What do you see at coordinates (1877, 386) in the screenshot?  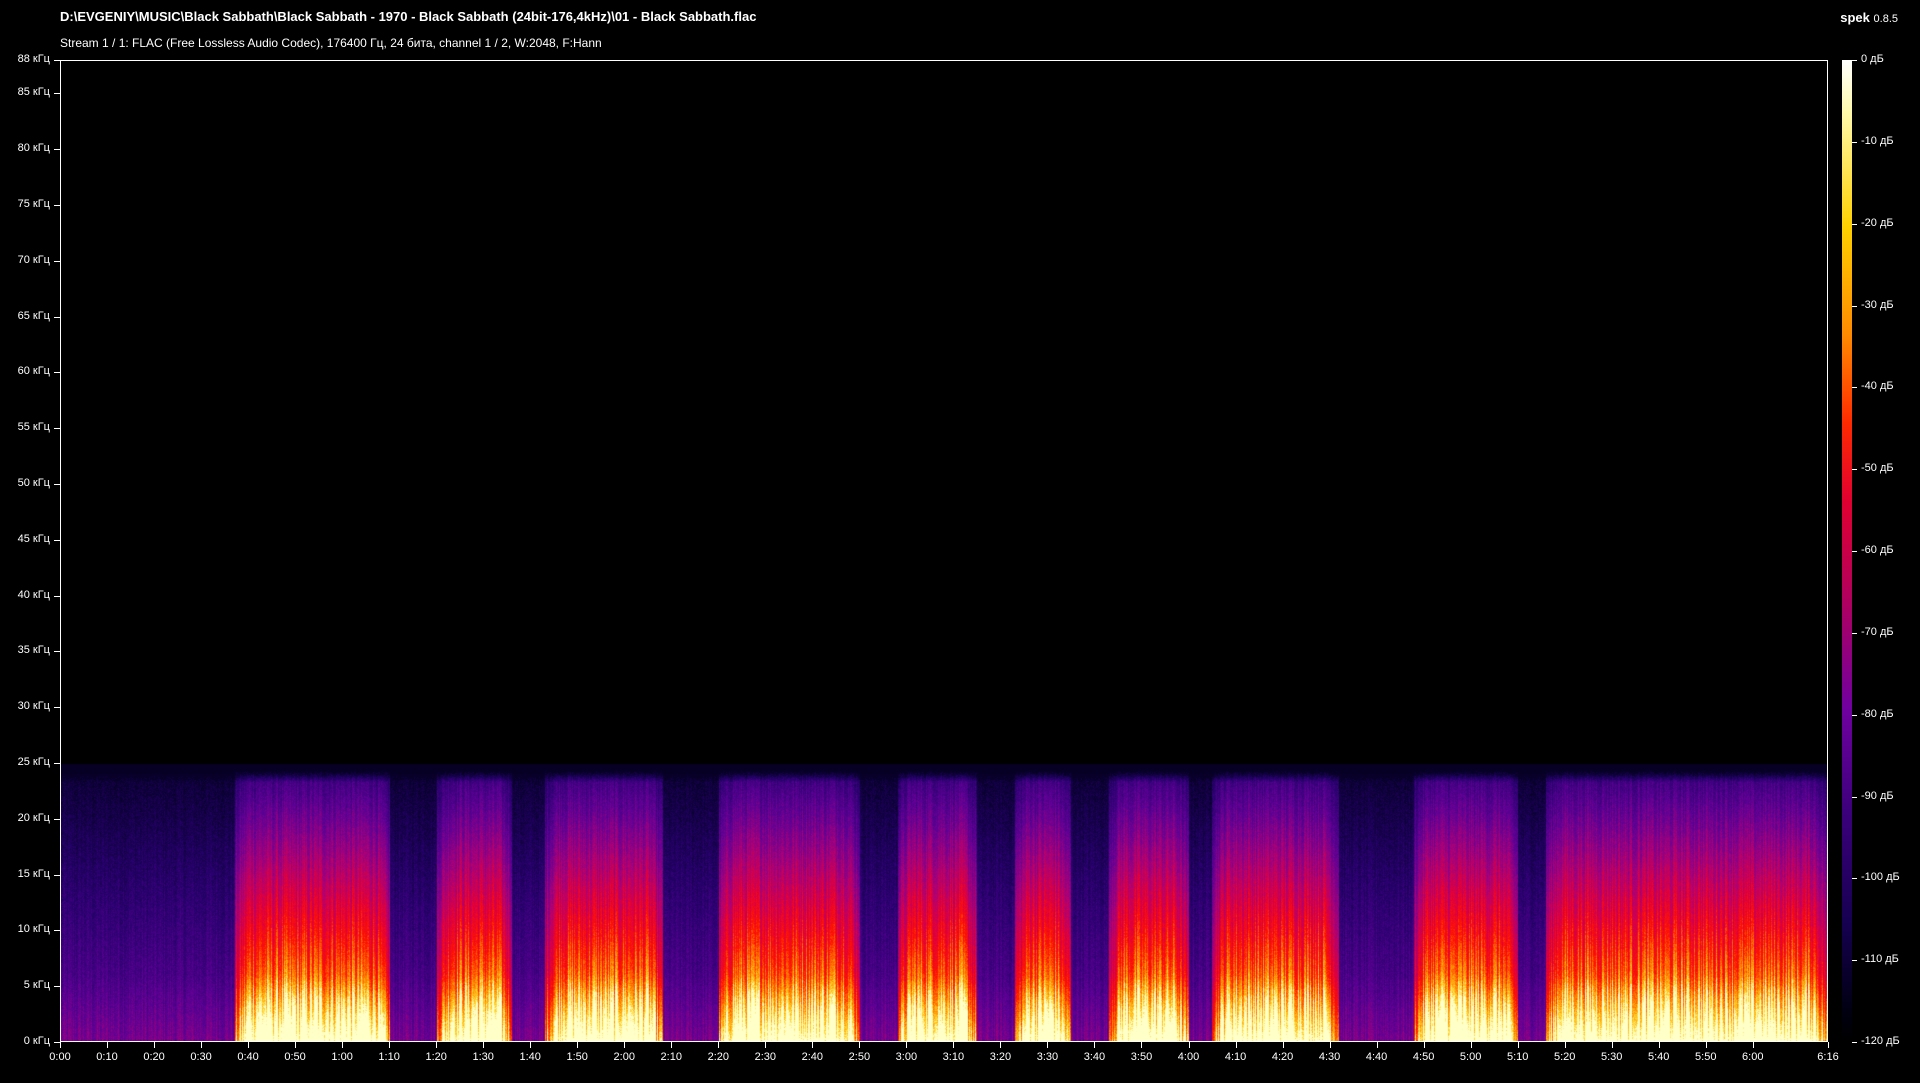 I see `db-tick-label: -40 дБ` at bounding box center [1877, 386].